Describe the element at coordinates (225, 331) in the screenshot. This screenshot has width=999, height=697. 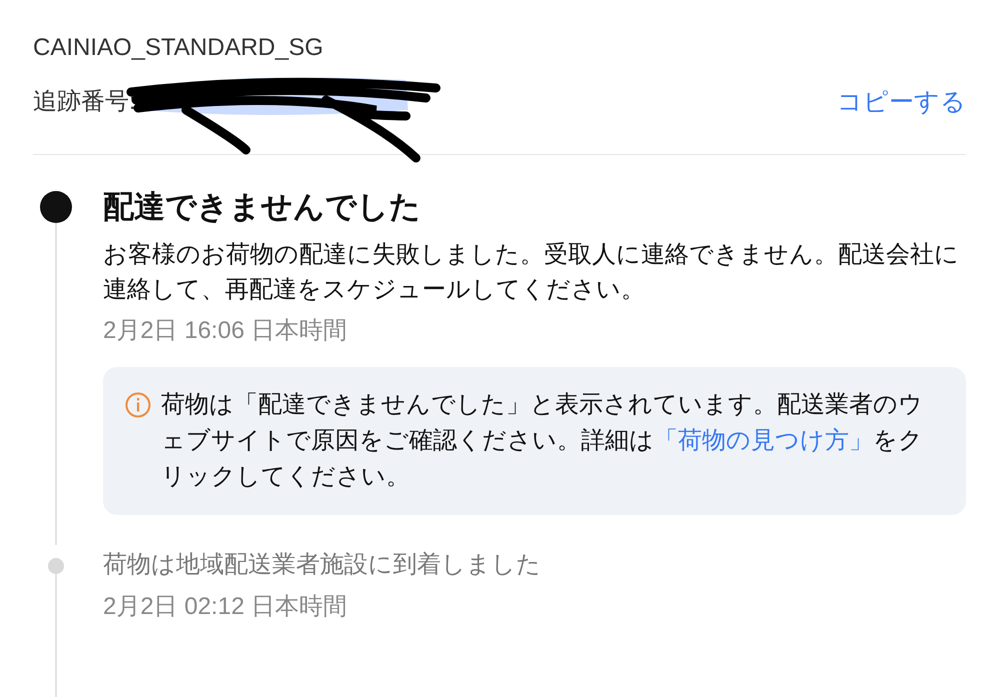
I see `event-time: 2月2日 16:06 日本時間` at that location.